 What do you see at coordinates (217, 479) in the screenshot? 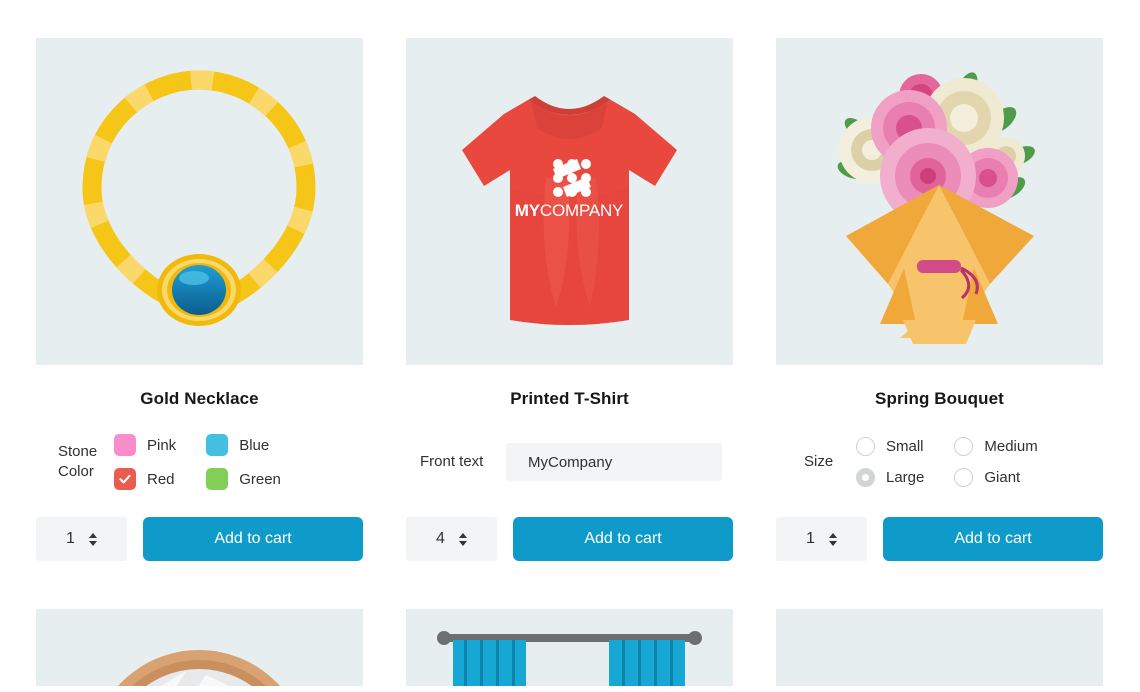
I see `swatch-green-icon` at bounding box center [217, 479].